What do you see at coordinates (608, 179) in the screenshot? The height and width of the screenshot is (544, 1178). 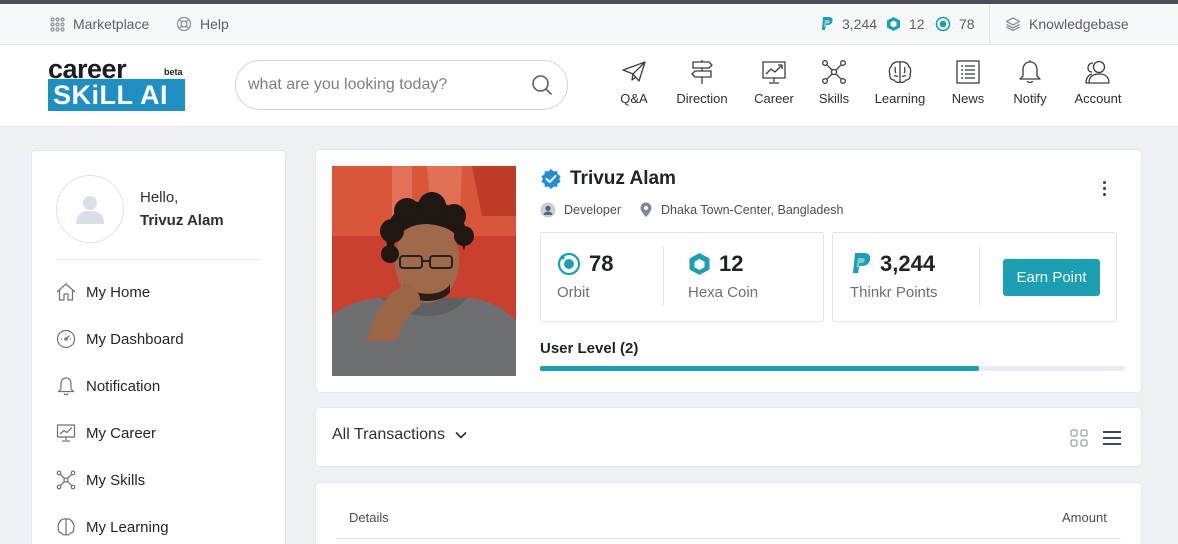 I see `profile-name-row: Trivuz Alam` at bounding box center [608, 179].